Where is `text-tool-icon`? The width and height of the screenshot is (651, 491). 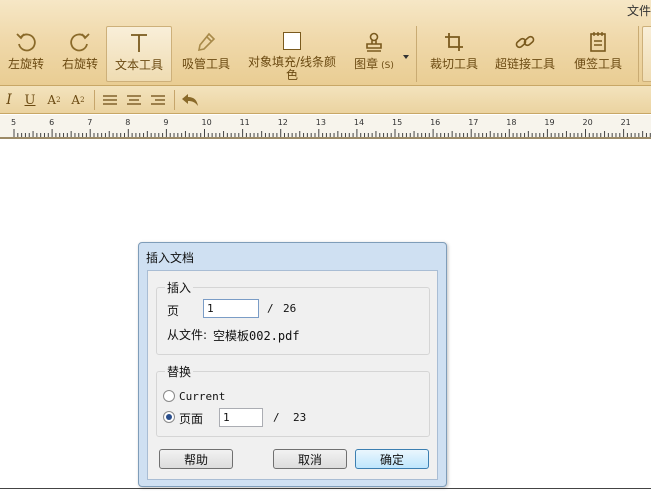 text-tool-icon is located at coordinates (139, 43).